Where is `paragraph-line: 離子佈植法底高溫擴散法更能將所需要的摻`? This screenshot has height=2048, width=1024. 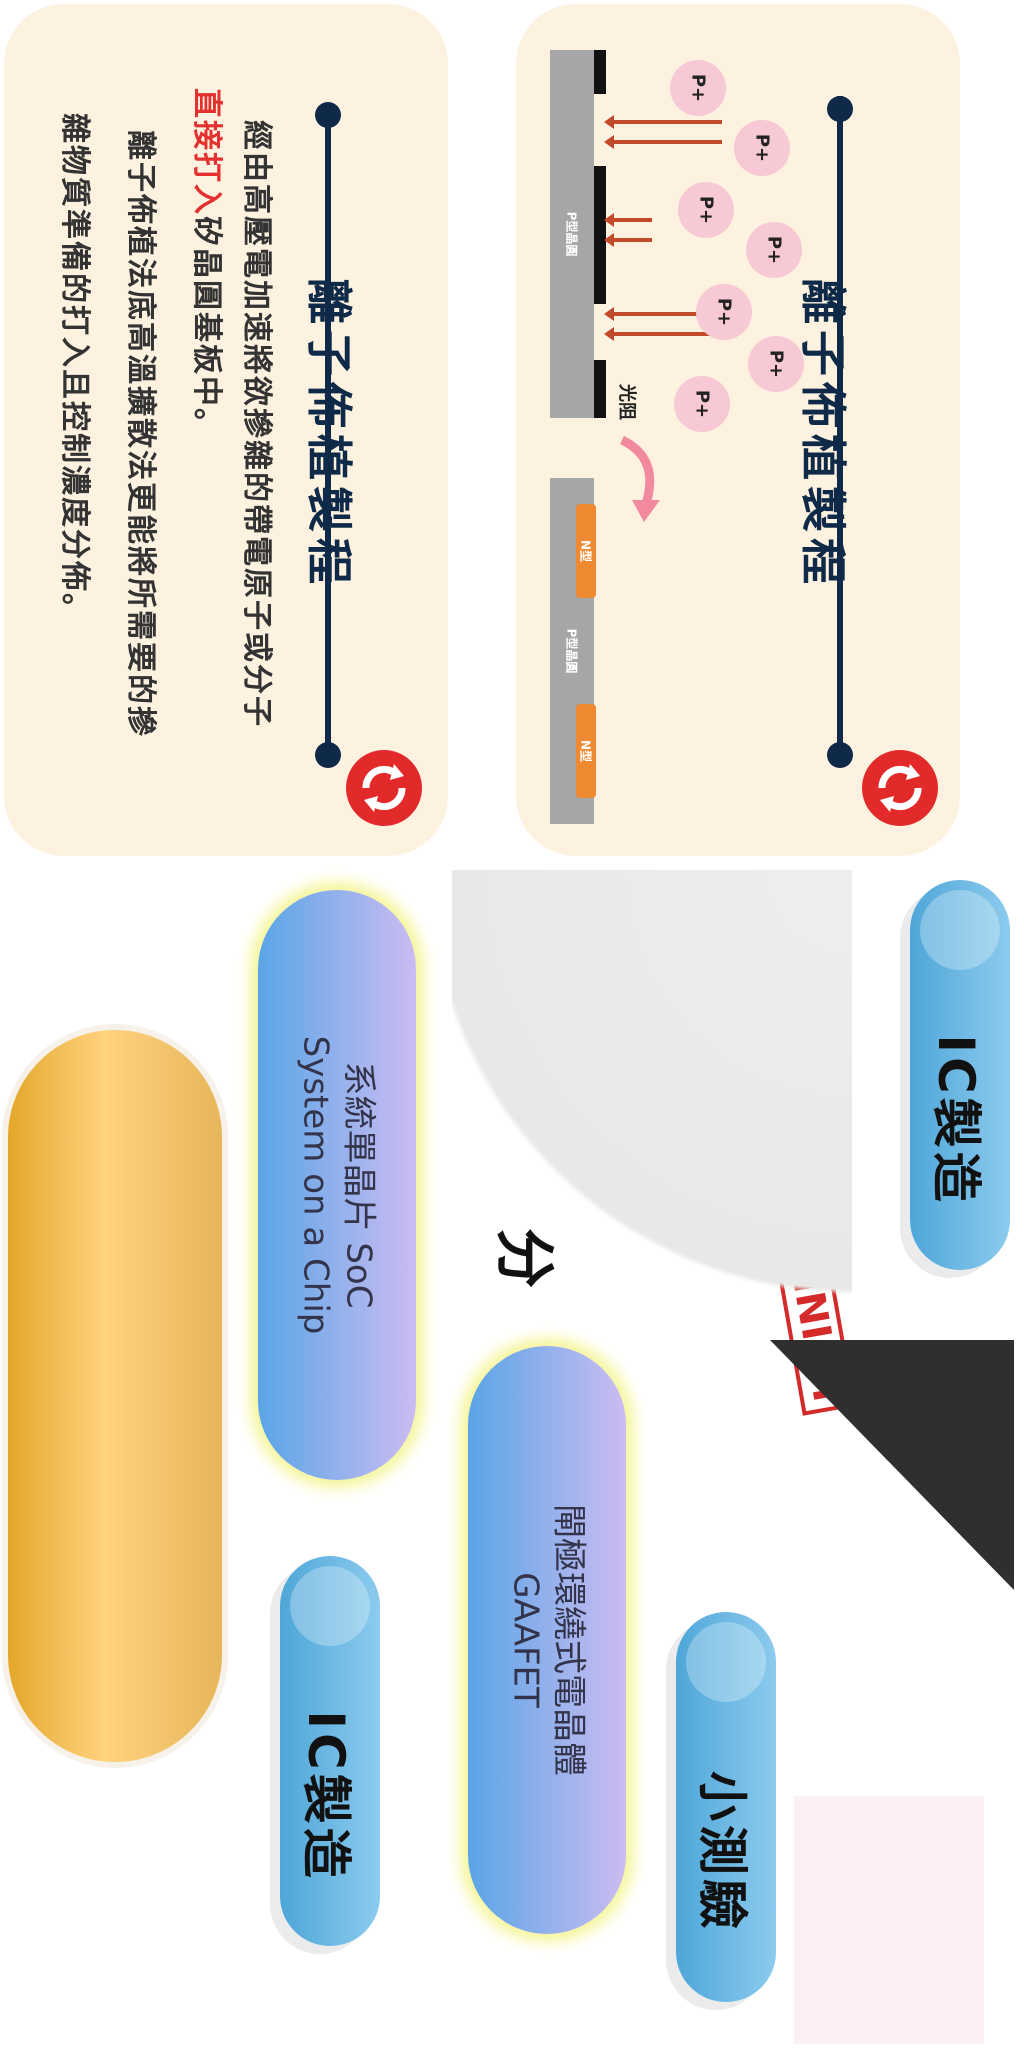
paragraph-line: 離子佈植法底高溫擴散法更能將所需要的摻 is located at coordinates (140, 434).